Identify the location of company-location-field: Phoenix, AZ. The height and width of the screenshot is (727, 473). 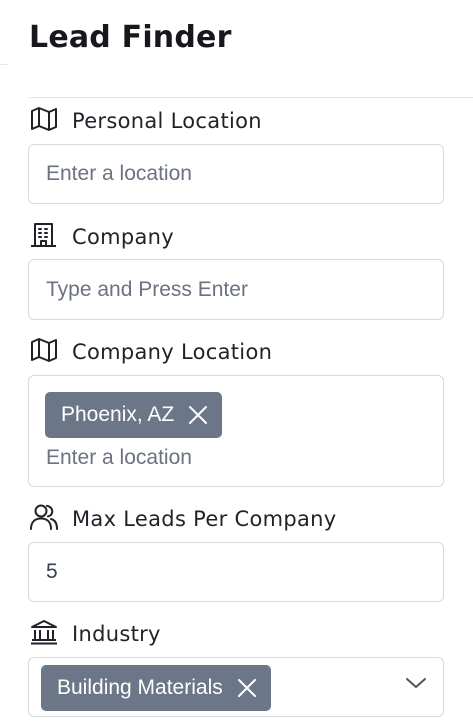
(236, 431).